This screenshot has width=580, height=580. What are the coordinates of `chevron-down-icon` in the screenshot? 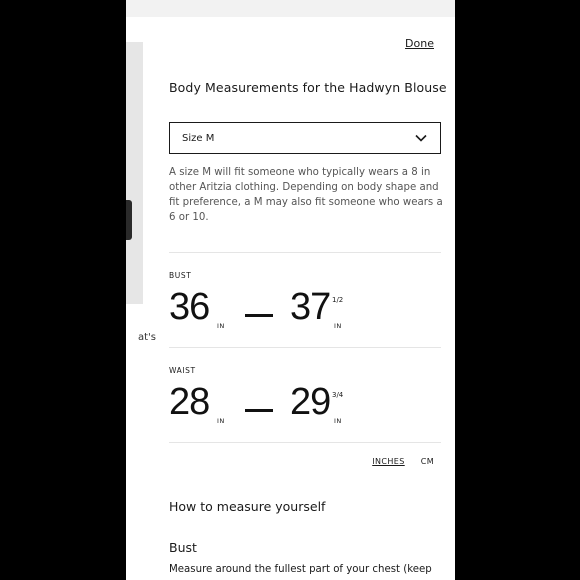 It's located at (421, 138).